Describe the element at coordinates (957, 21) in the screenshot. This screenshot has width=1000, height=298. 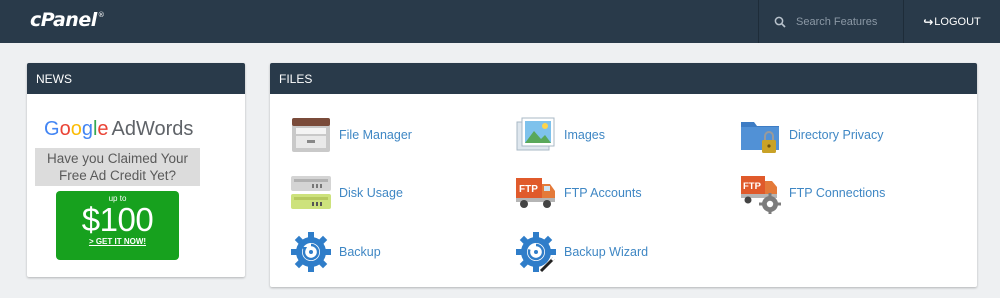
I see `logout-label: LOGOUT` at that location.